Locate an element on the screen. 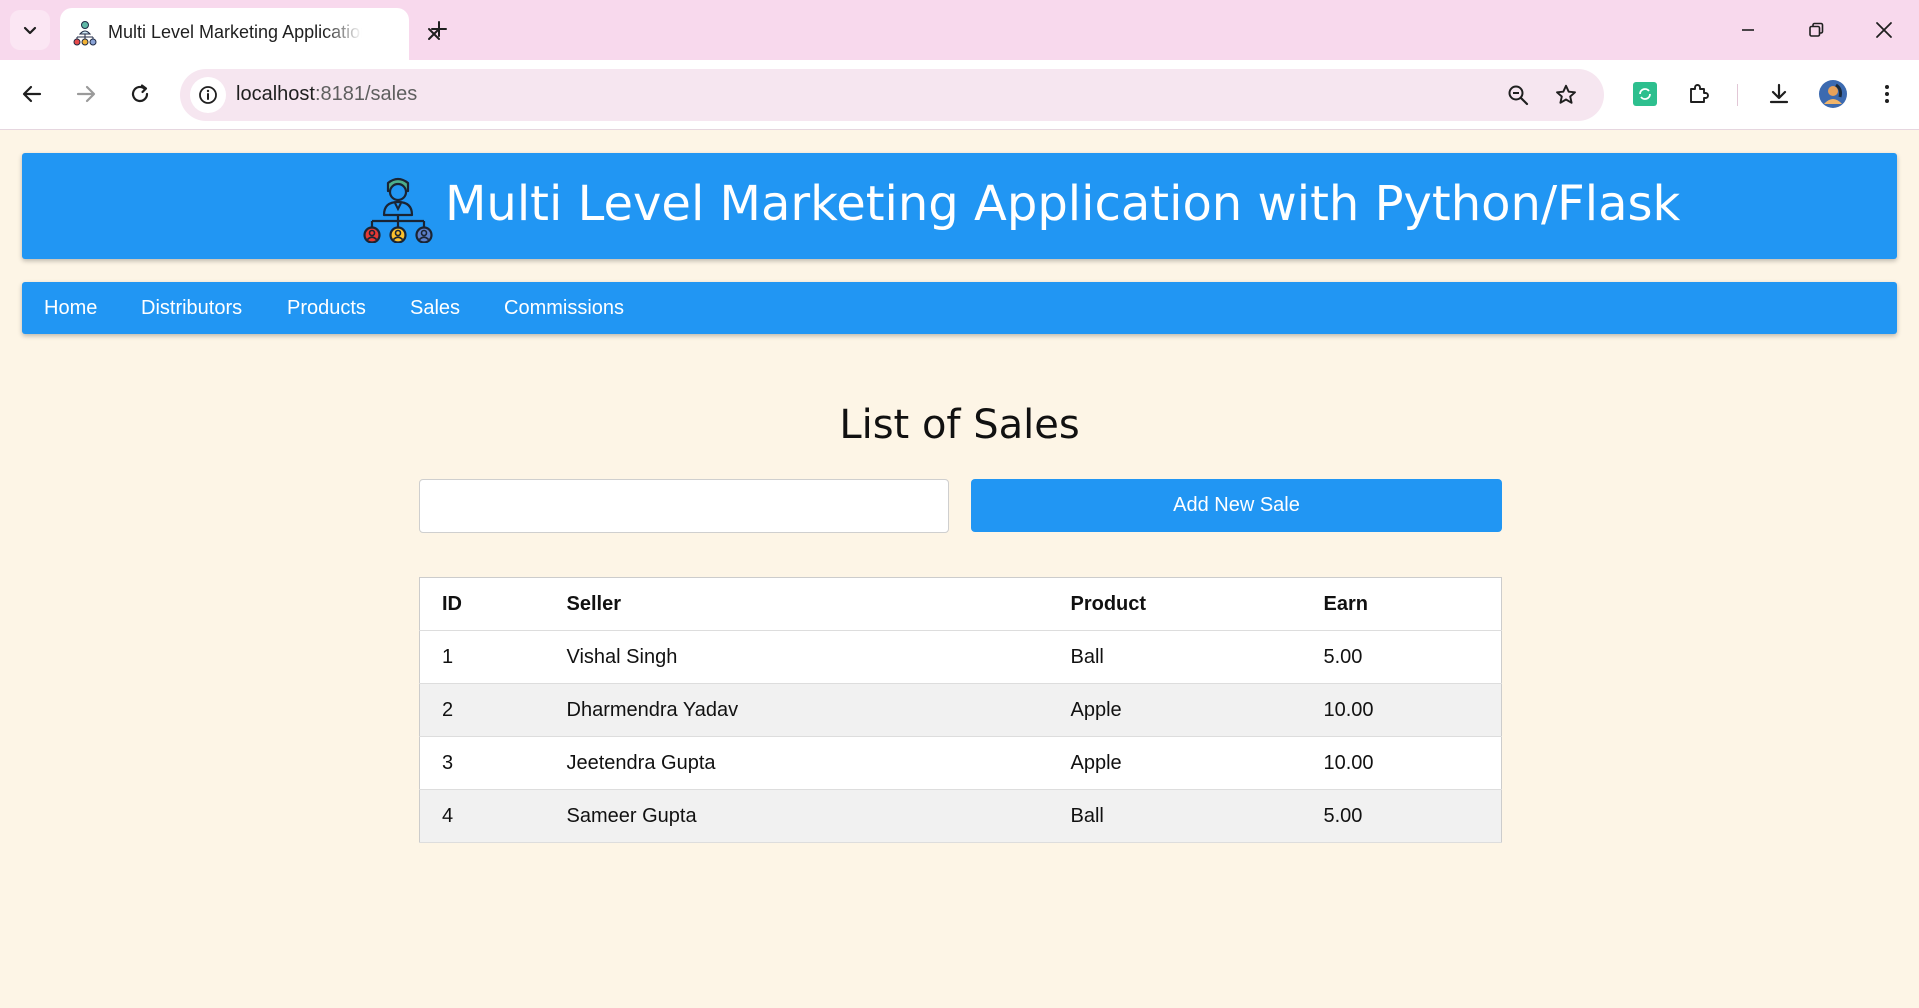  column-header-seller: Seller is located at coordinates (796, 604).